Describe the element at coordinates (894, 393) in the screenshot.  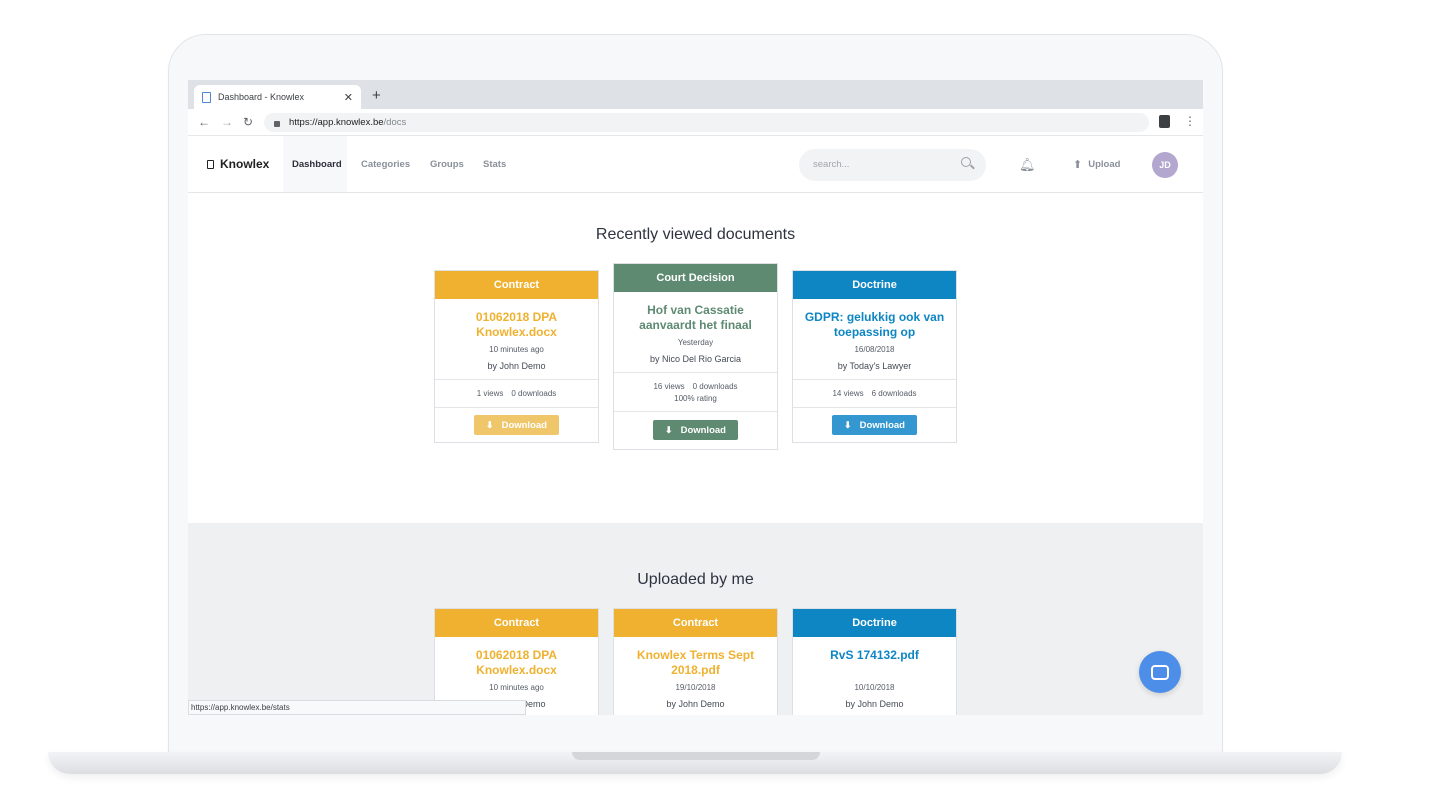
I see `downloads-count: 6 downloads` at that location.